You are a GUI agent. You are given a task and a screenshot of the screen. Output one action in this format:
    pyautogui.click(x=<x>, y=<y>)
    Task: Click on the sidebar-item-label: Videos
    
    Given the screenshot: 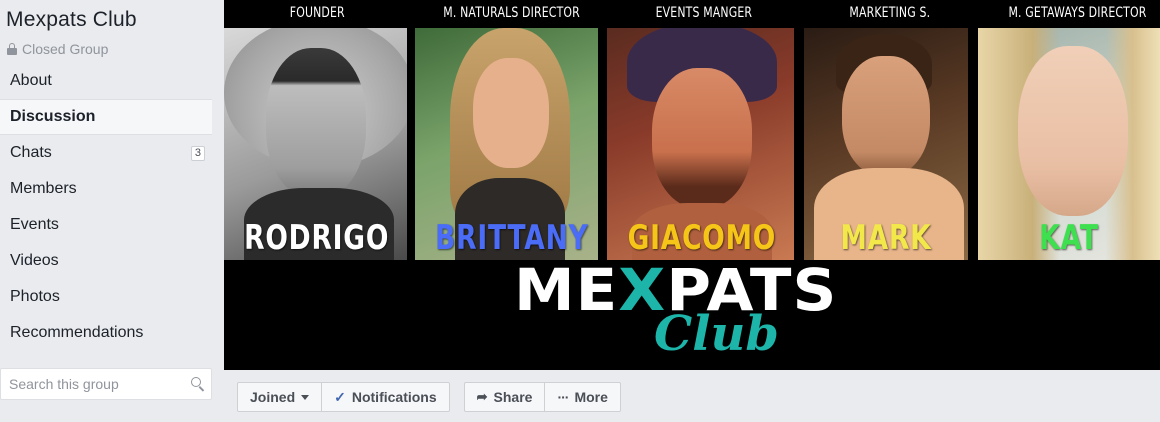 What is the action you would take?
    pyautogui.click(x=34, y=260)
    